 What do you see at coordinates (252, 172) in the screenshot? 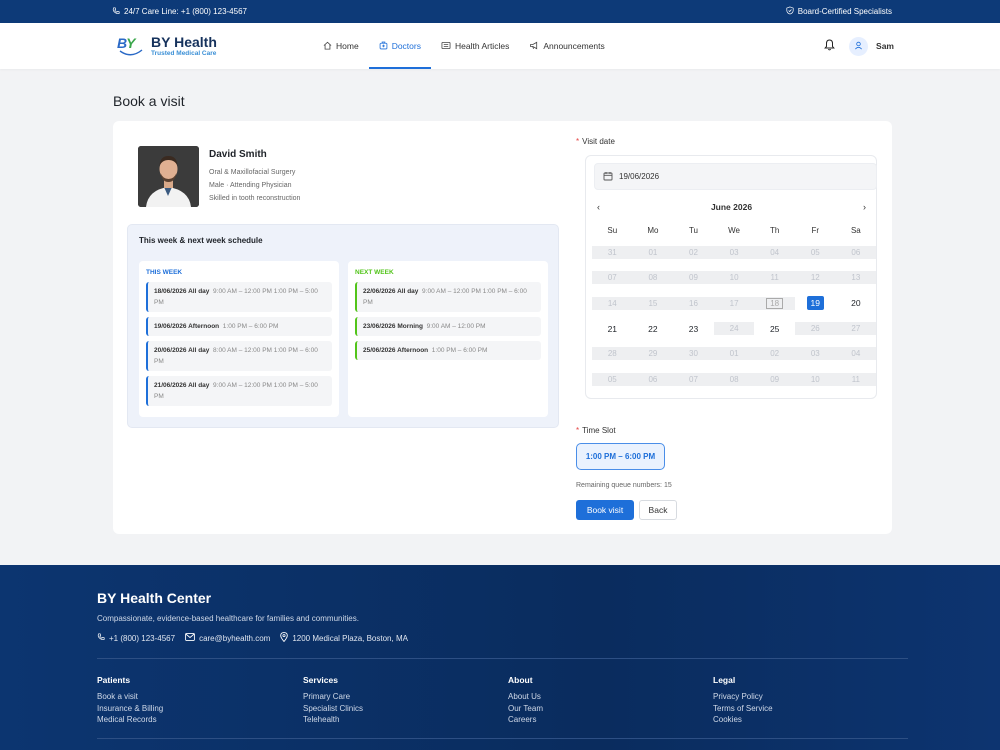
I see `doctor-specialty: Oral & Maxillofacial Surgery` at bounding box center [252, 172].